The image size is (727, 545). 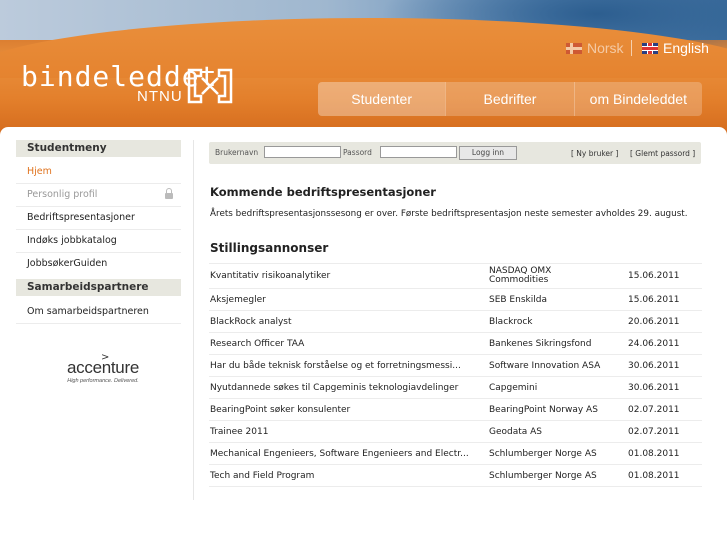 I want to click on job-company: Capgemini, so click(x=558, y=387).